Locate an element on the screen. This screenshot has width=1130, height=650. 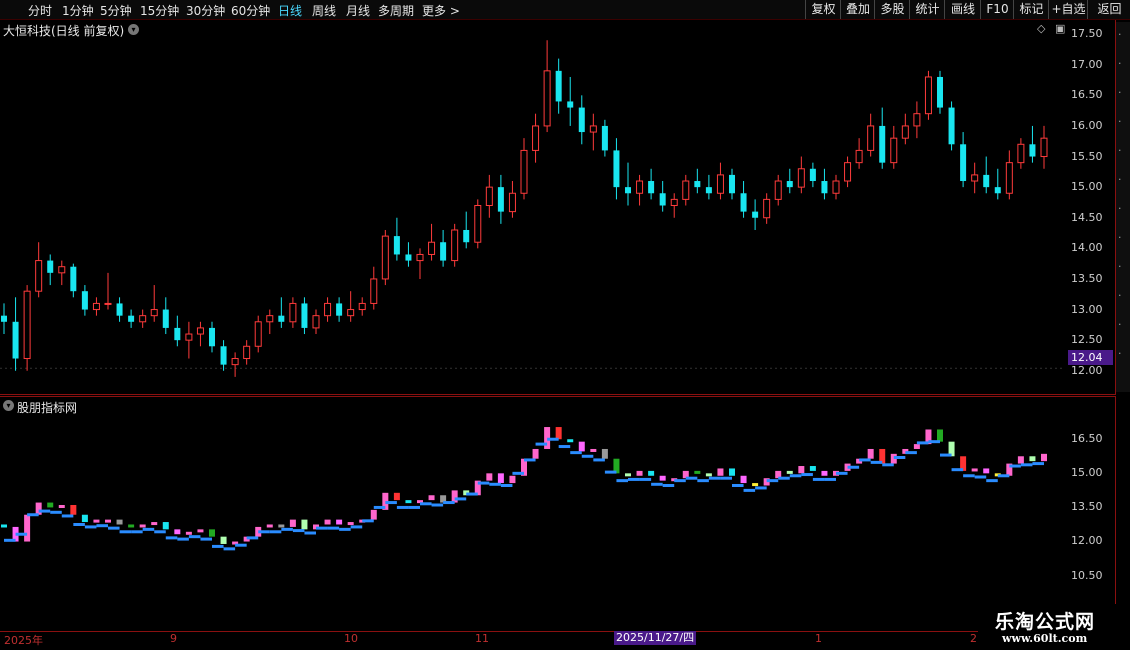
y-tick-ind-2: 13.50 is located at coordinates (1087, 506).